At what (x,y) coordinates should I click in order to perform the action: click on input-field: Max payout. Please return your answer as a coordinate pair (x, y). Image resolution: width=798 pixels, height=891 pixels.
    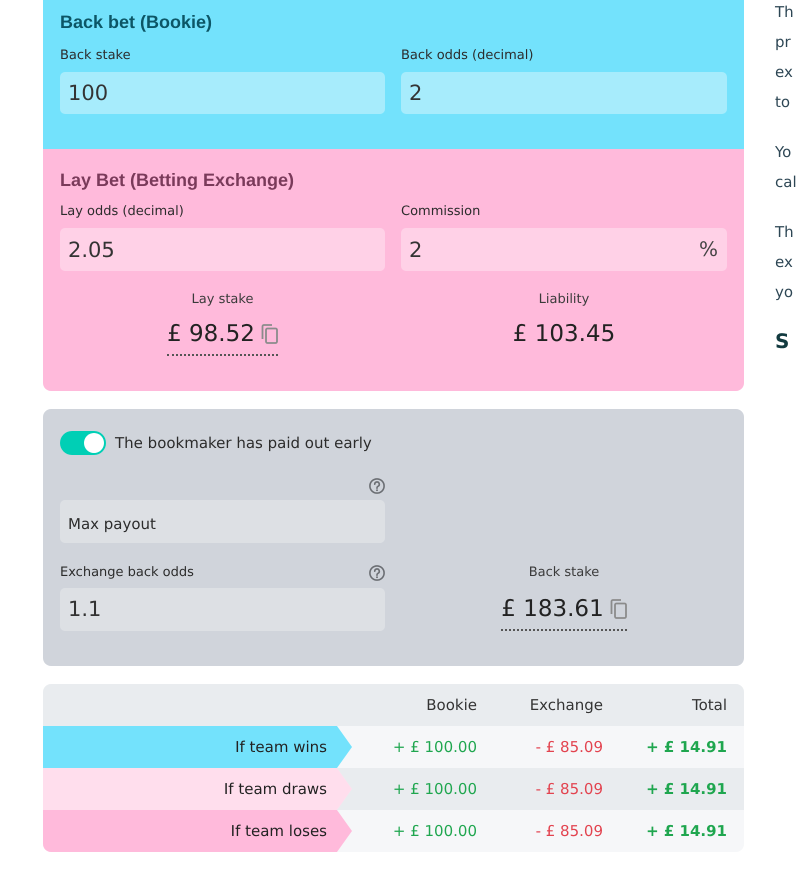
    Looking at the image, I should click on (222, 521).